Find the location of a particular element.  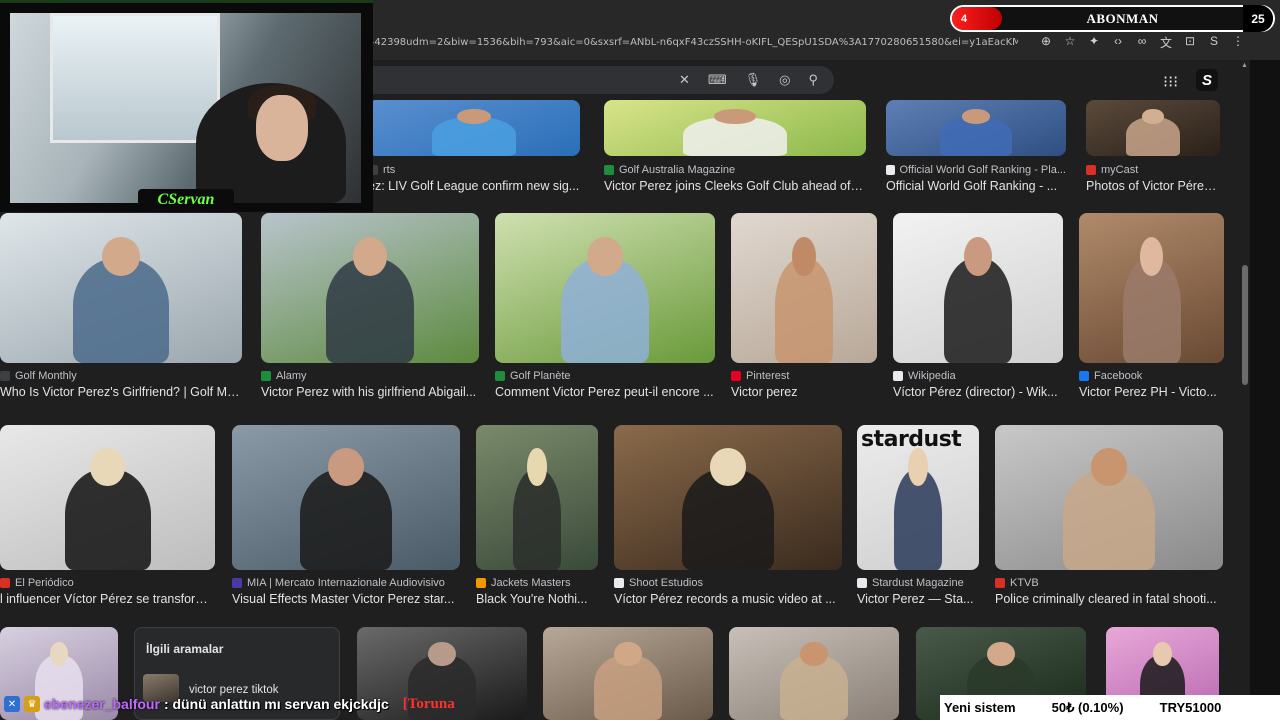

search-icon: ⚲ is located at coordinates (813, 80).